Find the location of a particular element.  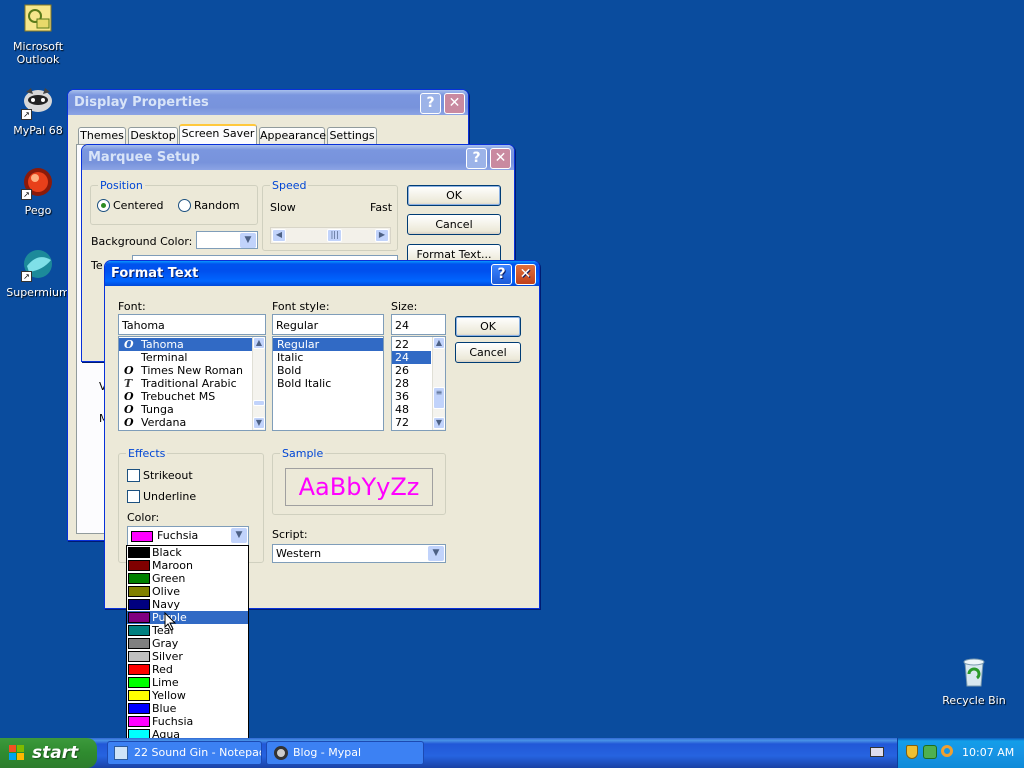

desktop-icon-pego: ↗ Pego is located at coordinates (38, 191).